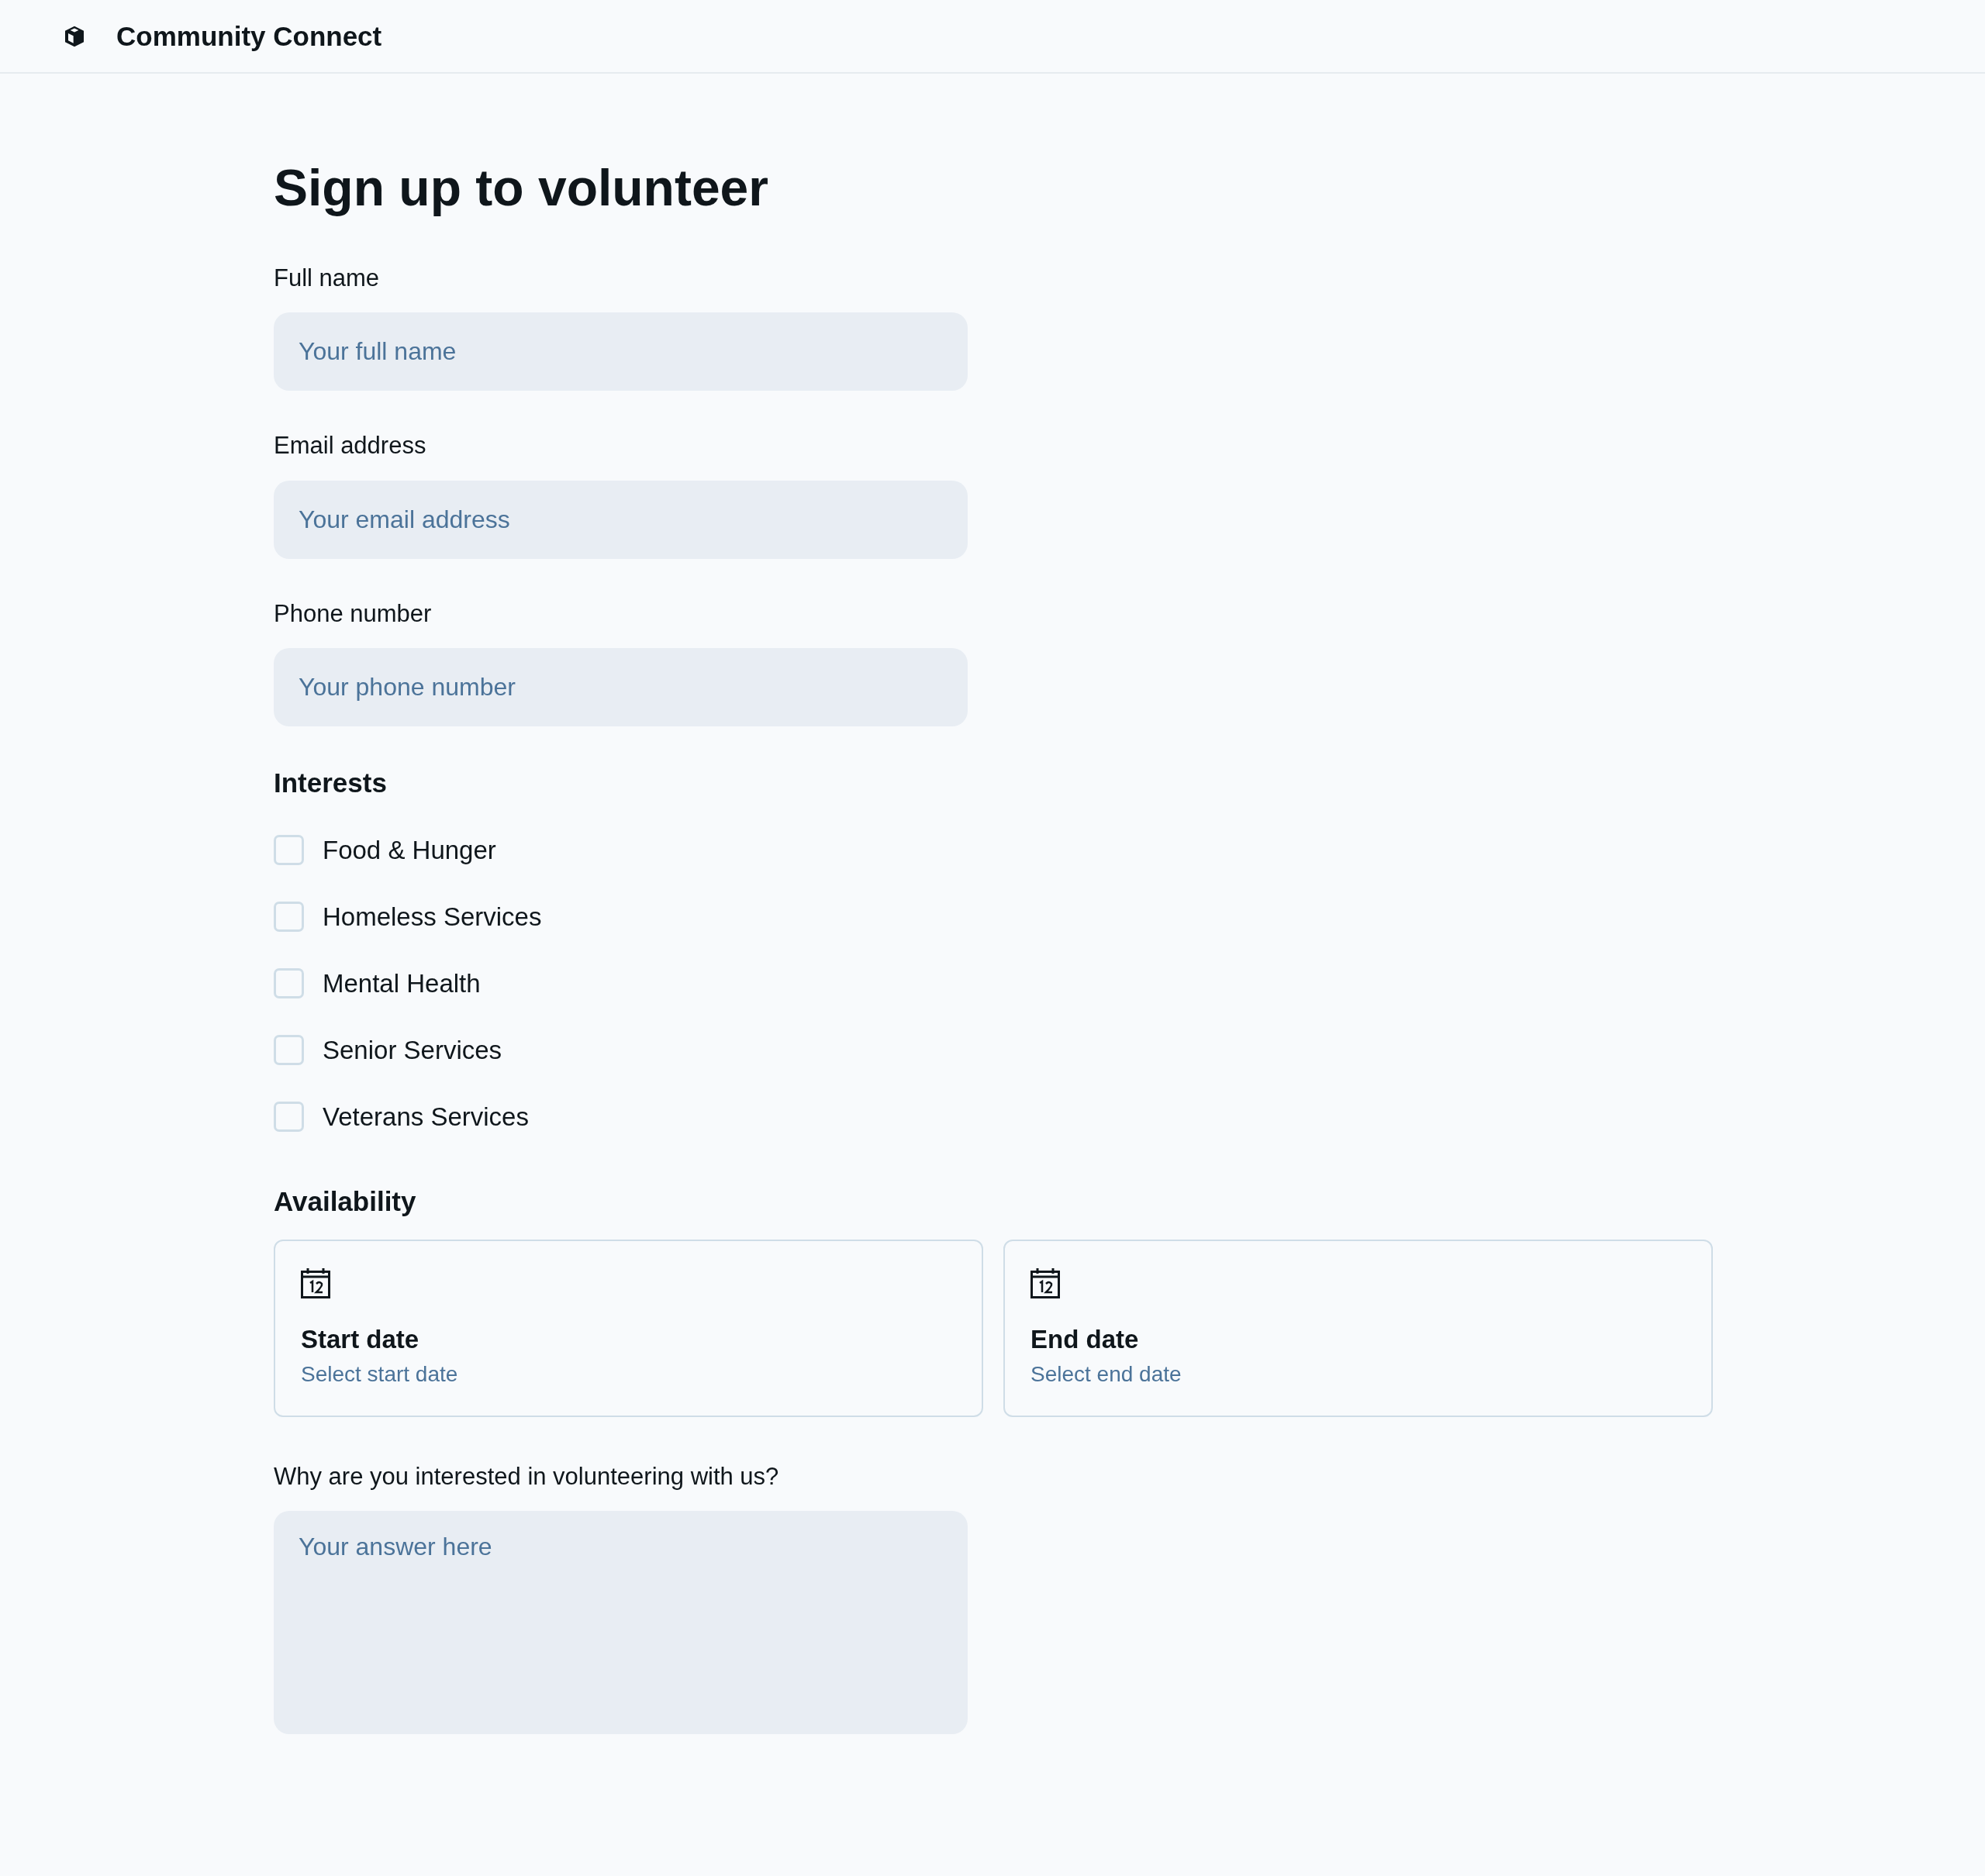  Describe the element at coordinates (527, 1476) in the screenshot. I see `field-label: Why are you interested in volunteering with us?` at that location.